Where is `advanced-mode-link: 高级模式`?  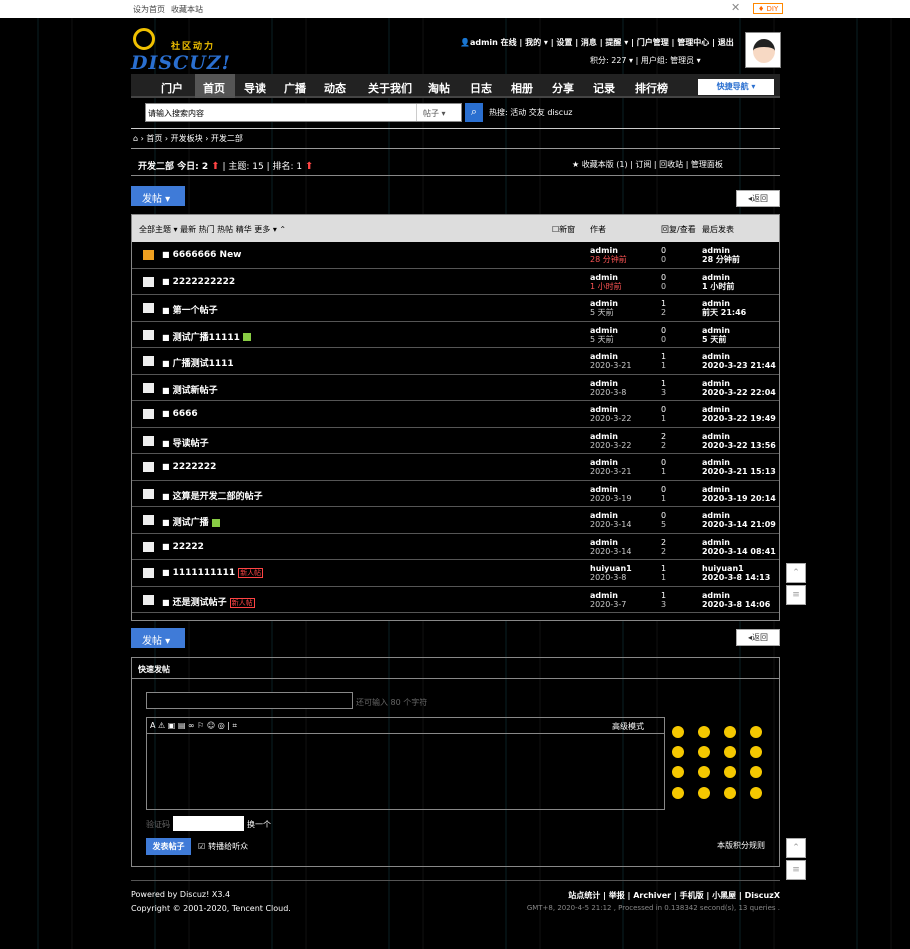
advanced-mode-link: 高级模式 is located at coordinates (628, 726).